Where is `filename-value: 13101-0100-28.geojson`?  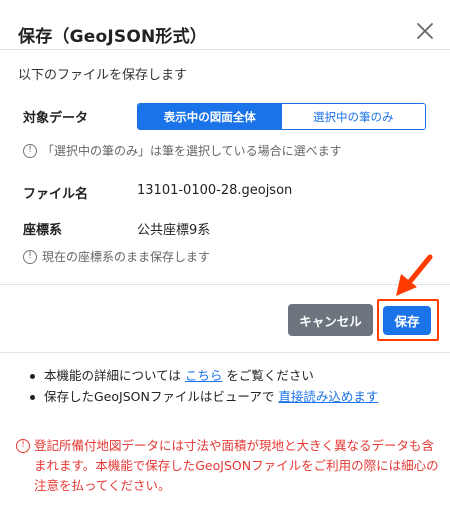 filename-value: 13101-0100-28.geojson is located at coordinates (215, 190).